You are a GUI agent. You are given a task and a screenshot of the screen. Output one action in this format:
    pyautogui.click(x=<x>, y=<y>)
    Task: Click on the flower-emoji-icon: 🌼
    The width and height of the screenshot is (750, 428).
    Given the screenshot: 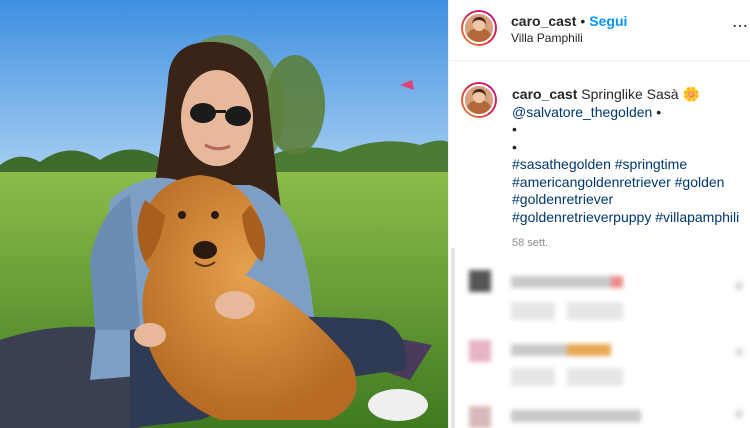 What is the action you would take?
    pyautogui.click(x=691, y=94)
    